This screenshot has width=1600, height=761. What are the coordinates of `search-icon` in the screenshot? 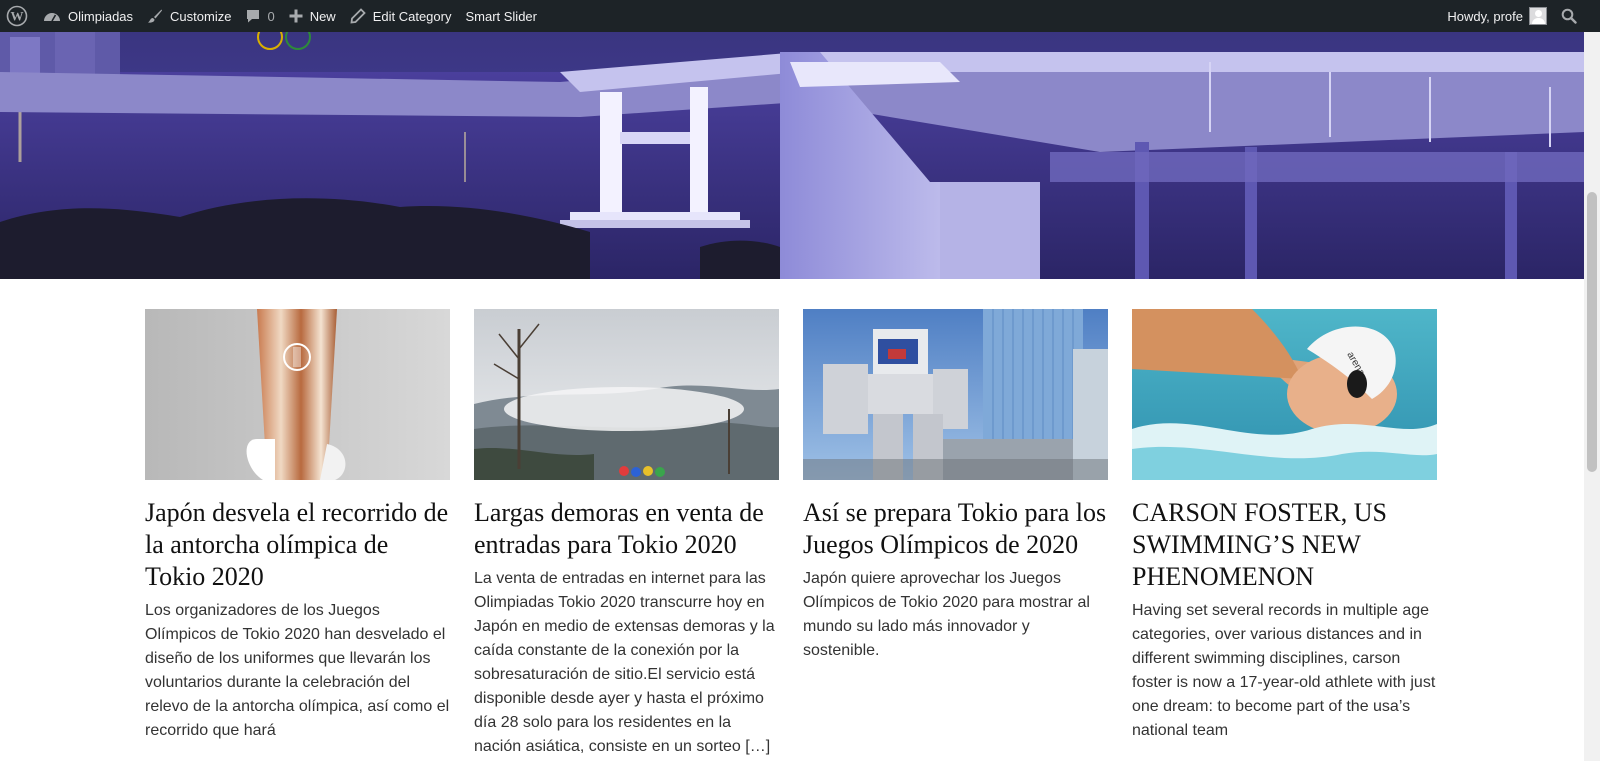 It's located at (1569, 16).